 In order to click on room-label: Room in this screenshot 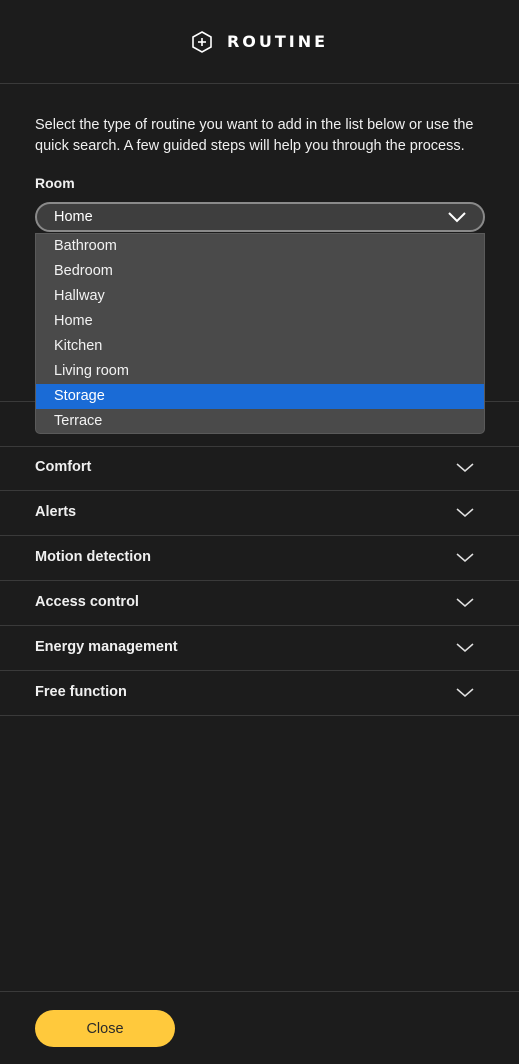, I will do `click(55, 183)`.